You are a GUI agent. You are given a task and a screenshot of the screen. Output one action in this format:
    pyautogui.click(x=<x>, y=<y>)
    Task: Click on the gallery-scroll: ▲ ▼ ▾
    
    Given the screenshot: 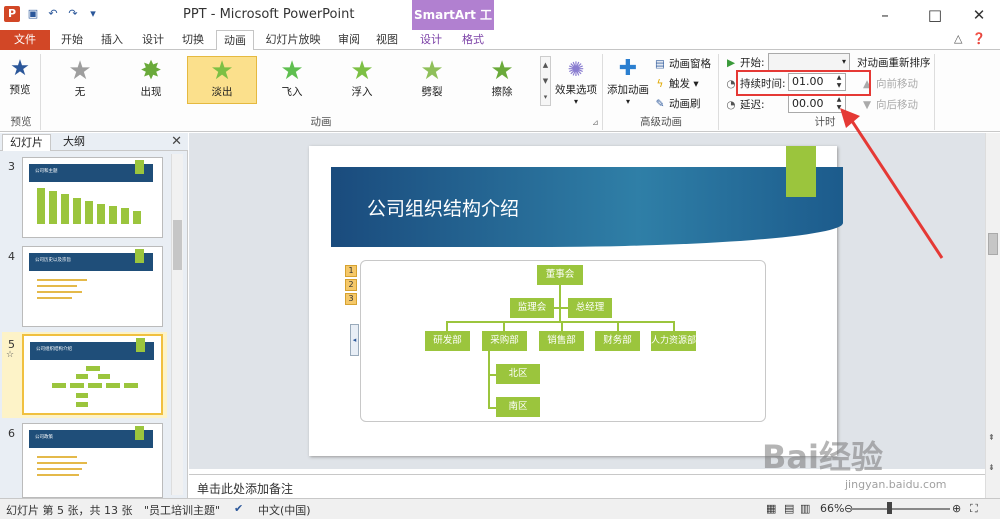 What is the action you would take?
    pyautogui.click(x=545, y=81)
    